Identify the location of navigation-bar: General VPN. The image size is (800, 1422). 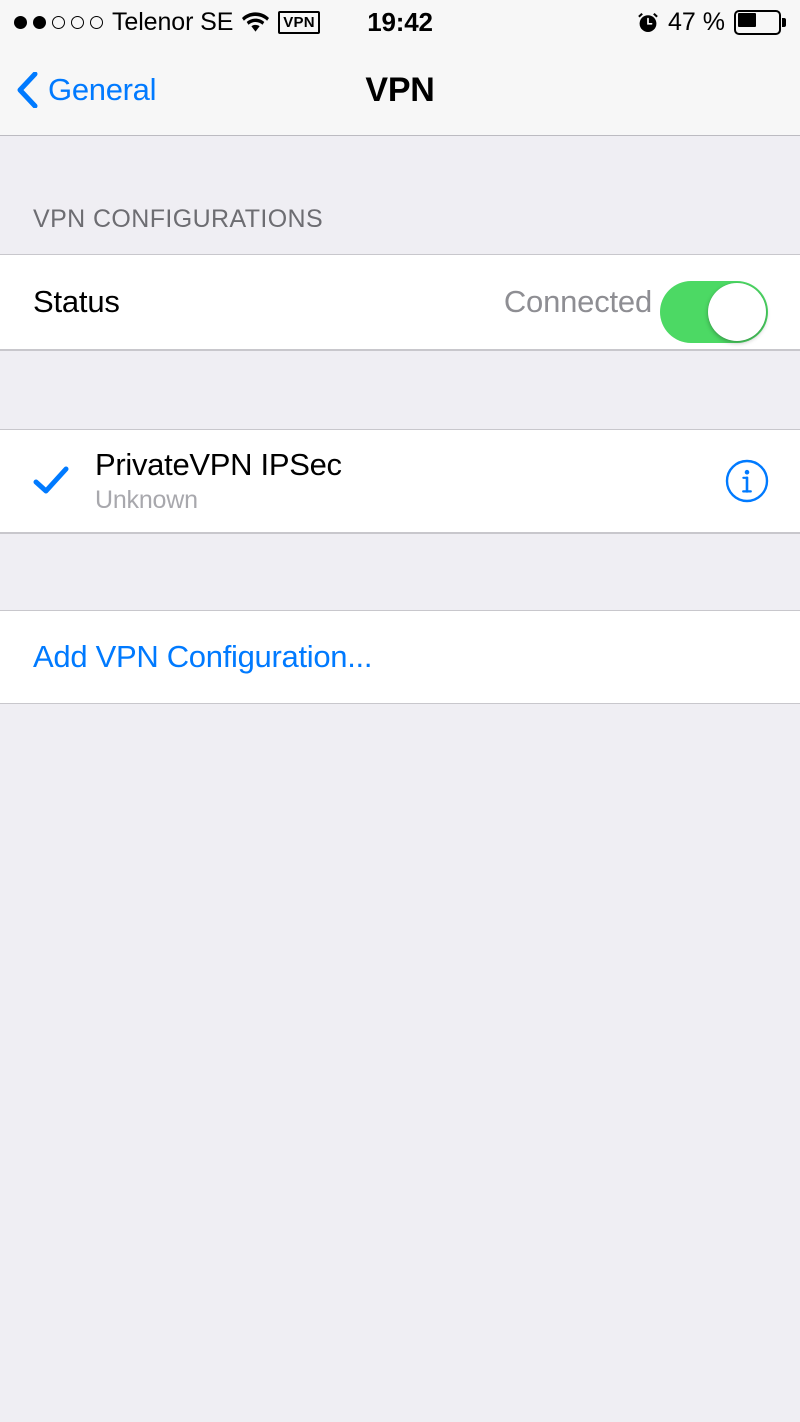
(400, 90).